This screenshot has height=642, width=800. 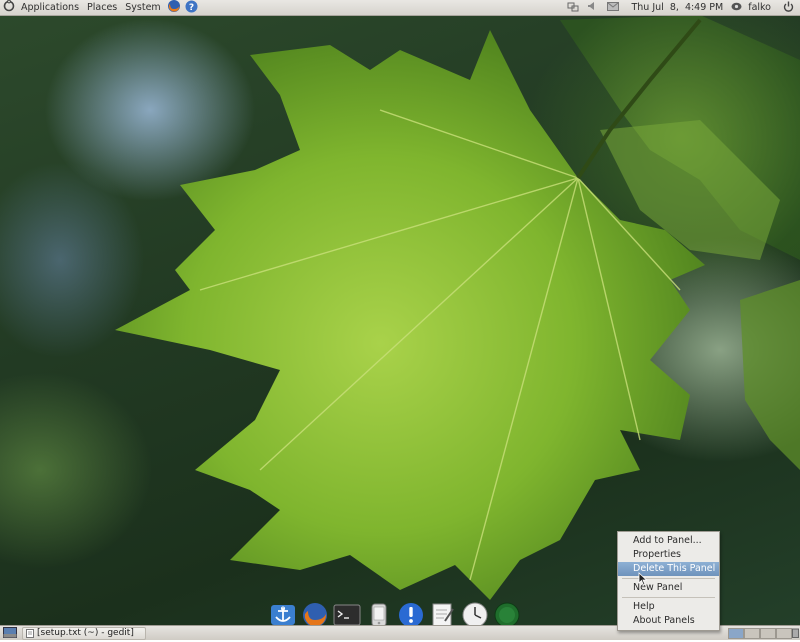 I want to click on help-icon: ?, so click(x=191, y=8).